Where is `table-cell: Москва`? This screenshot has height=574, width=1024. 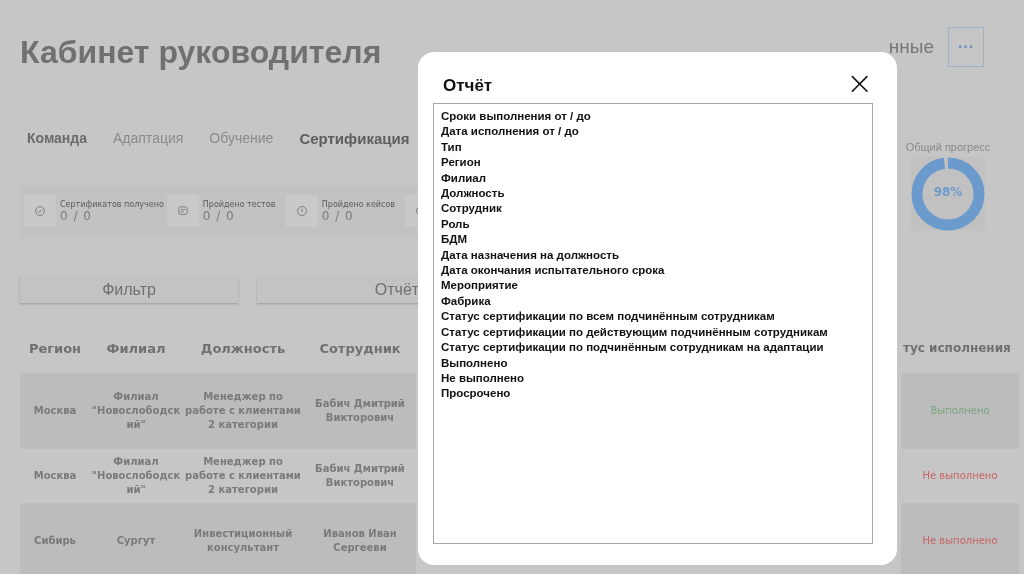
table-cell: Москва is located at coordinates (55, 411).